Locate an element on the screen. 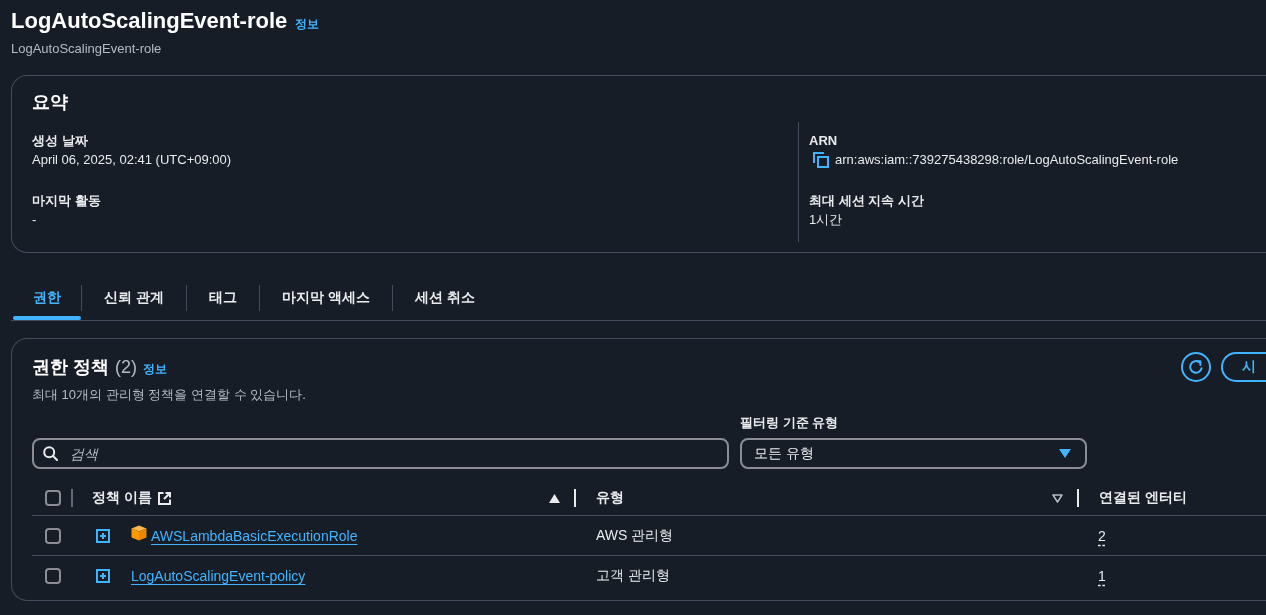 The height and width of the screenshot is (615, 1266). policy-link: LogAutoScalingEvent-policy is located at coordinates (218, 576).